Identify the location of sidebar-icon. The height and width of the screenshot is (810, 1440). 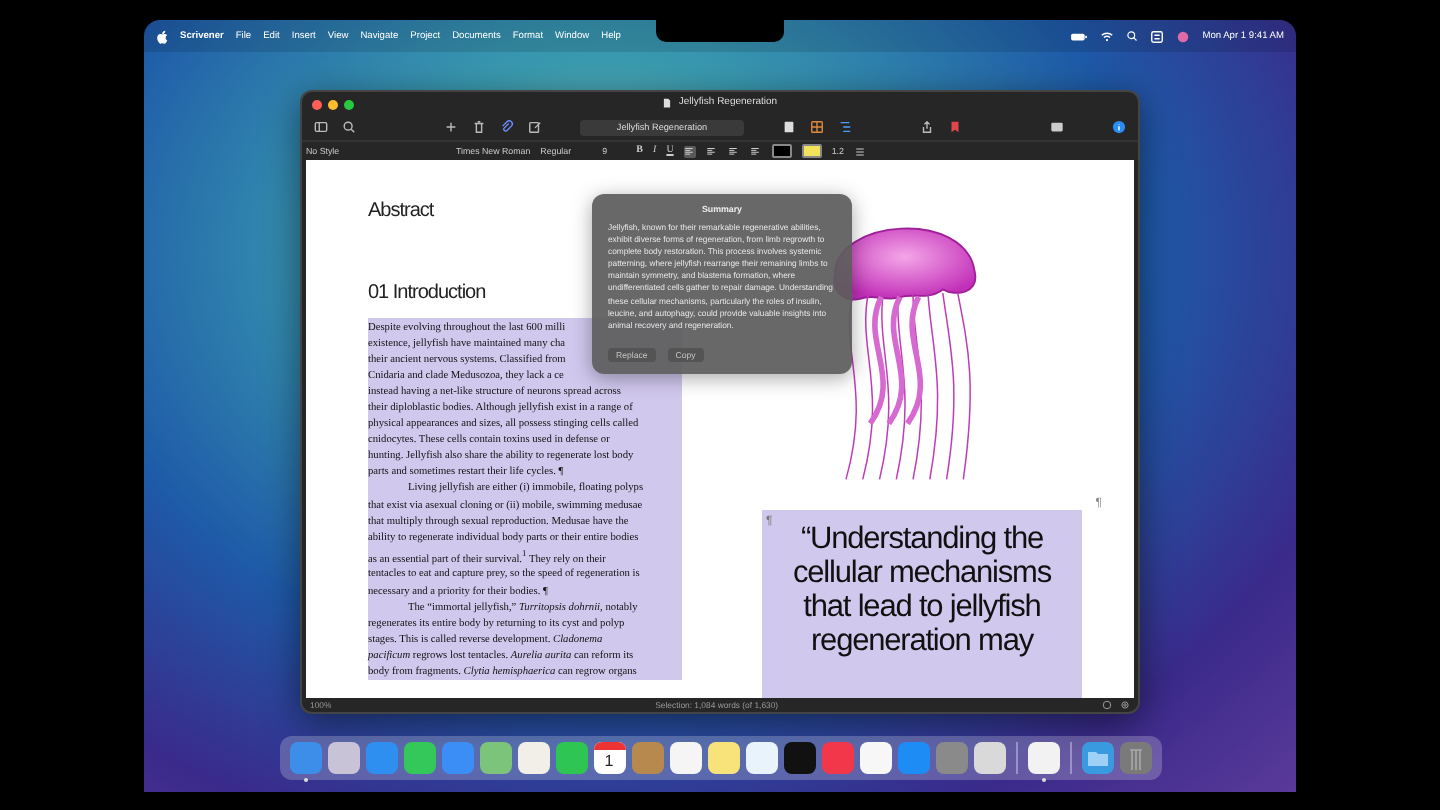
(321, 127).